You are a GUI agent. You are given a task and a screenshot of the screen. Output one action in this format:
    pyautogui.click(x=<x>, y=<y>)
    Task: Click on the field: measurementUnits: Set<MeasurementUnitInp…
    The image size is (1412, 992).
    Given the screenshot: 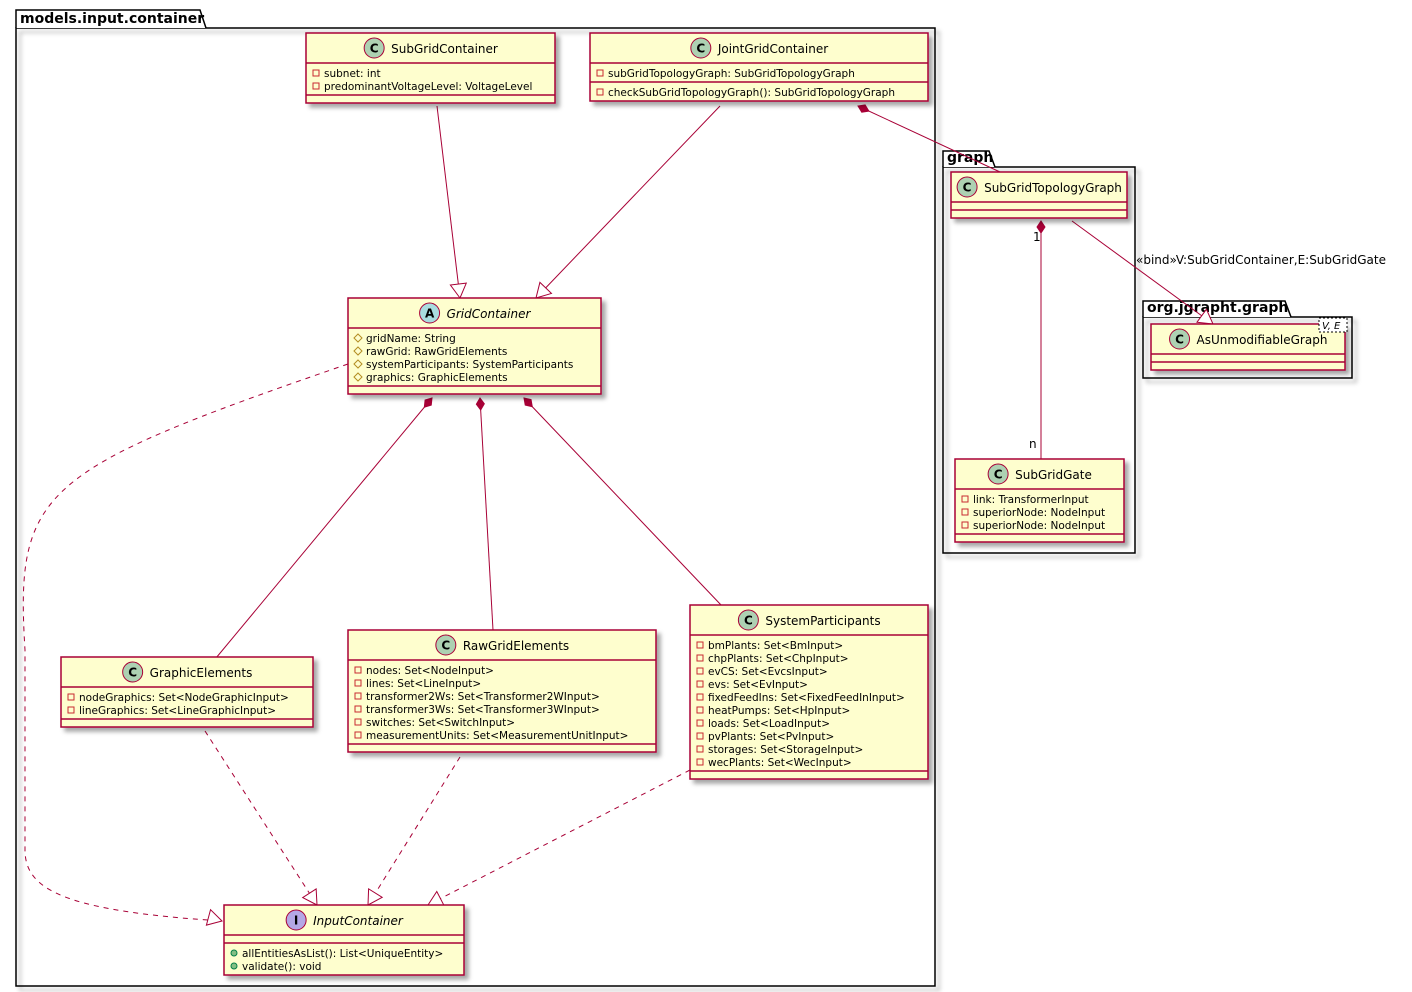 What is the action you would take?
    pyautogui.click(x=491, y=736)
    